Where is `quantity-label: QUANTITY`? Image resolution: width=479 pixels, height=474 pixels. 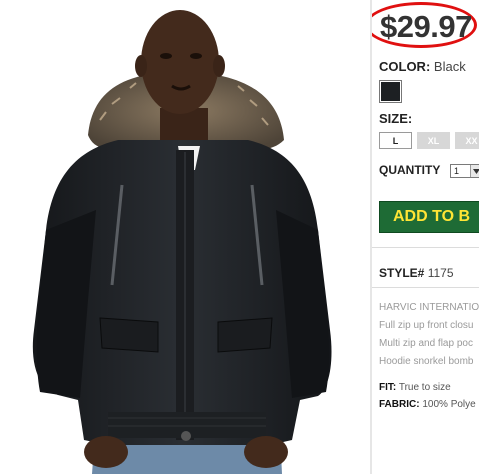 quantity-label: QUANTITY is located at coordinates (410, 170).